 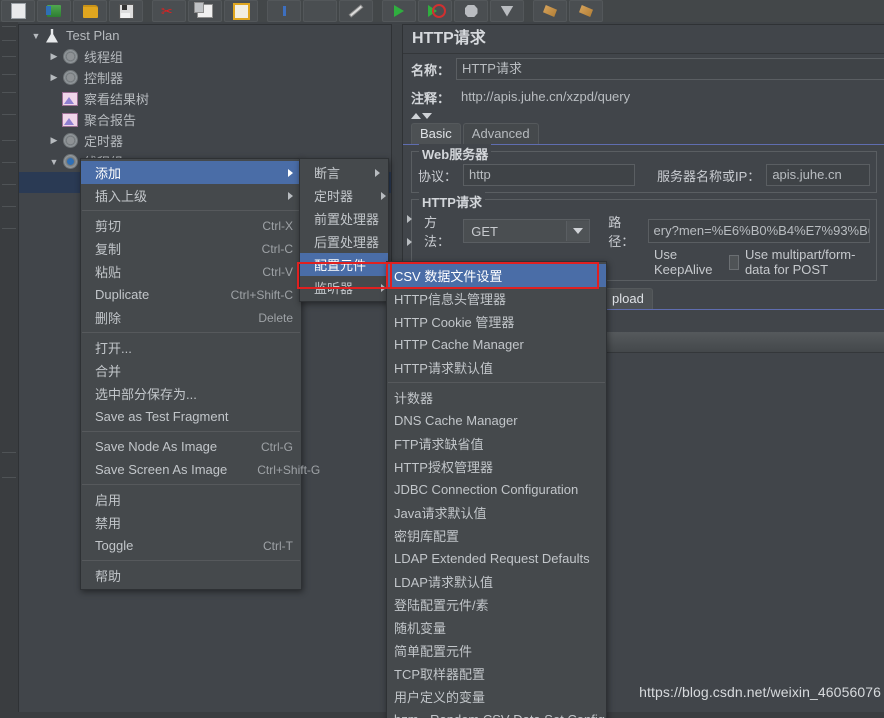 I want to click on collapse-controls, so click(x=643, y=116).